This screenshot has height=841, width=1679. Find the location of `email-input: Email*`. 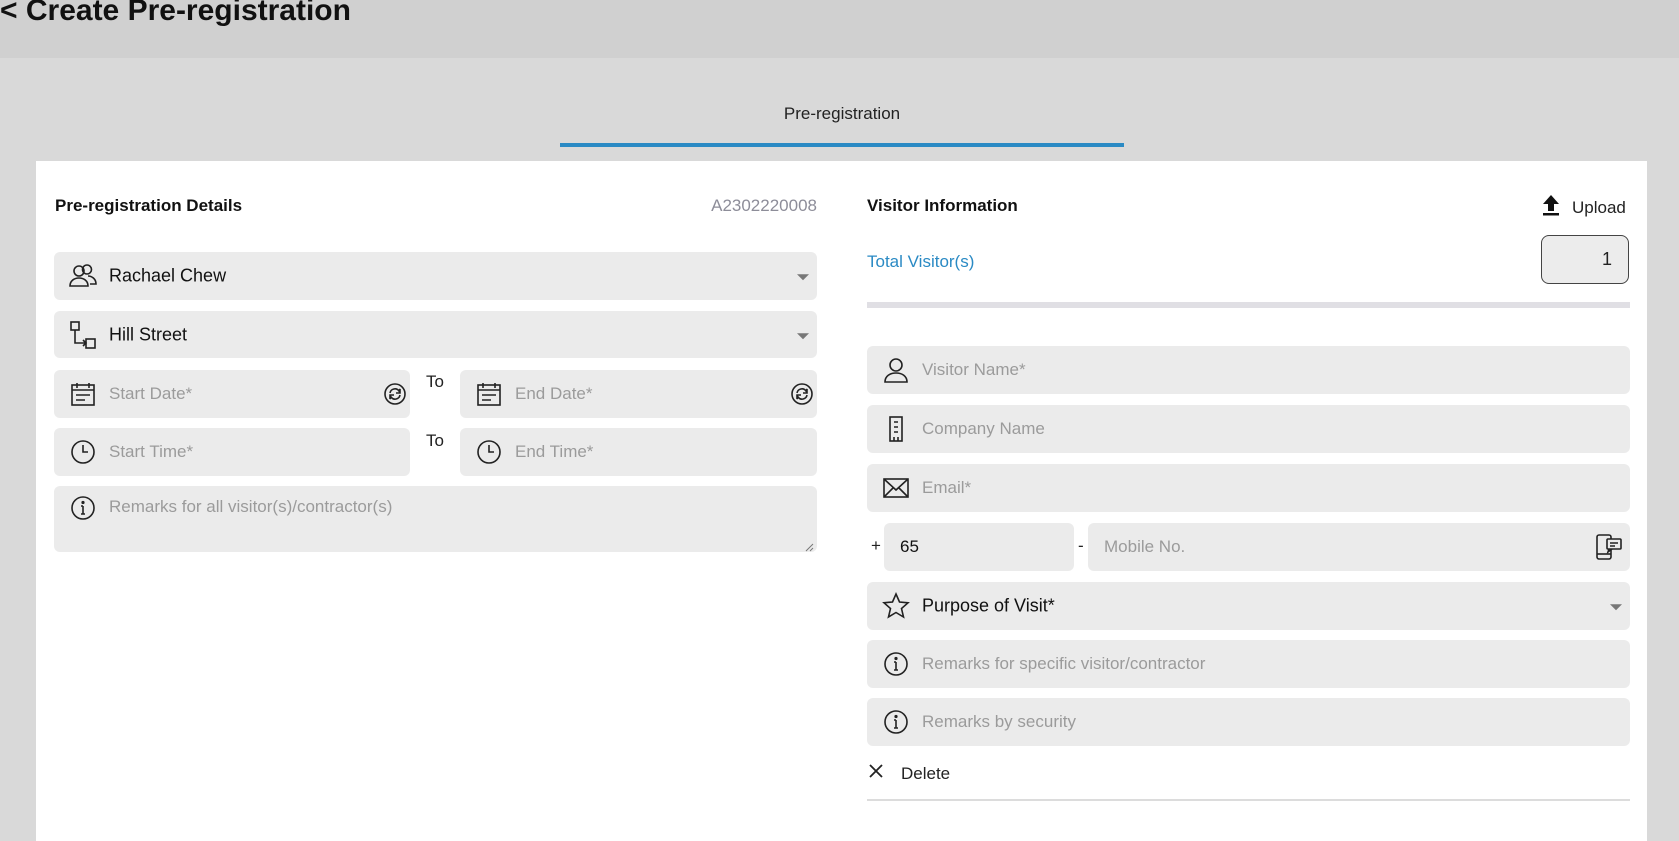

email-input: Email* is located at coordinates (1248, 488).